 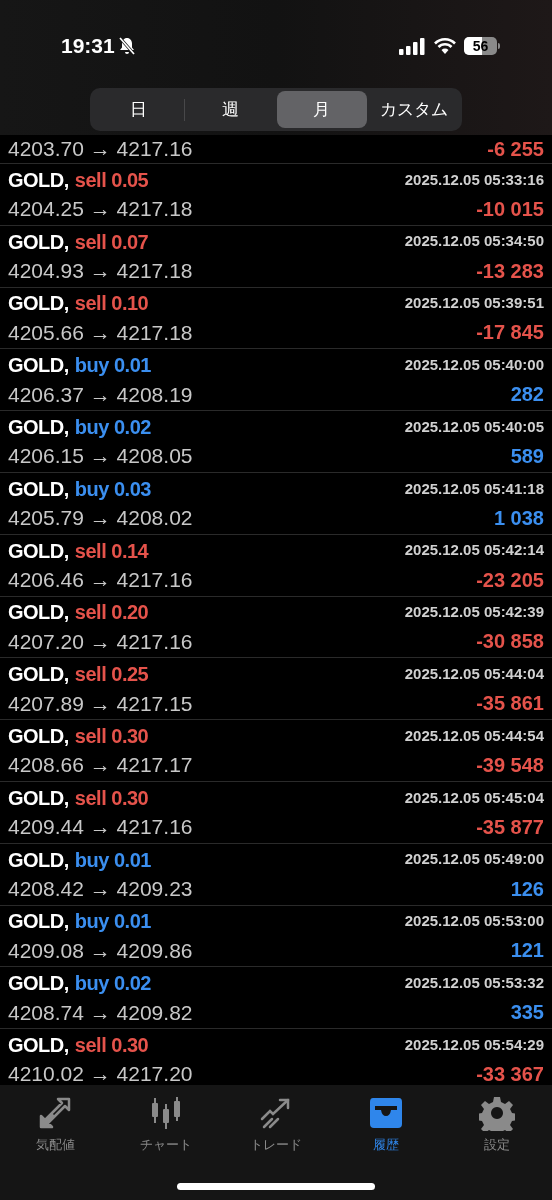 What do you see at coordinates (474, 921) in the screenshot?
I see `deal-time: 2025.12.05 05:53:00` at bounding box center [474, 921].